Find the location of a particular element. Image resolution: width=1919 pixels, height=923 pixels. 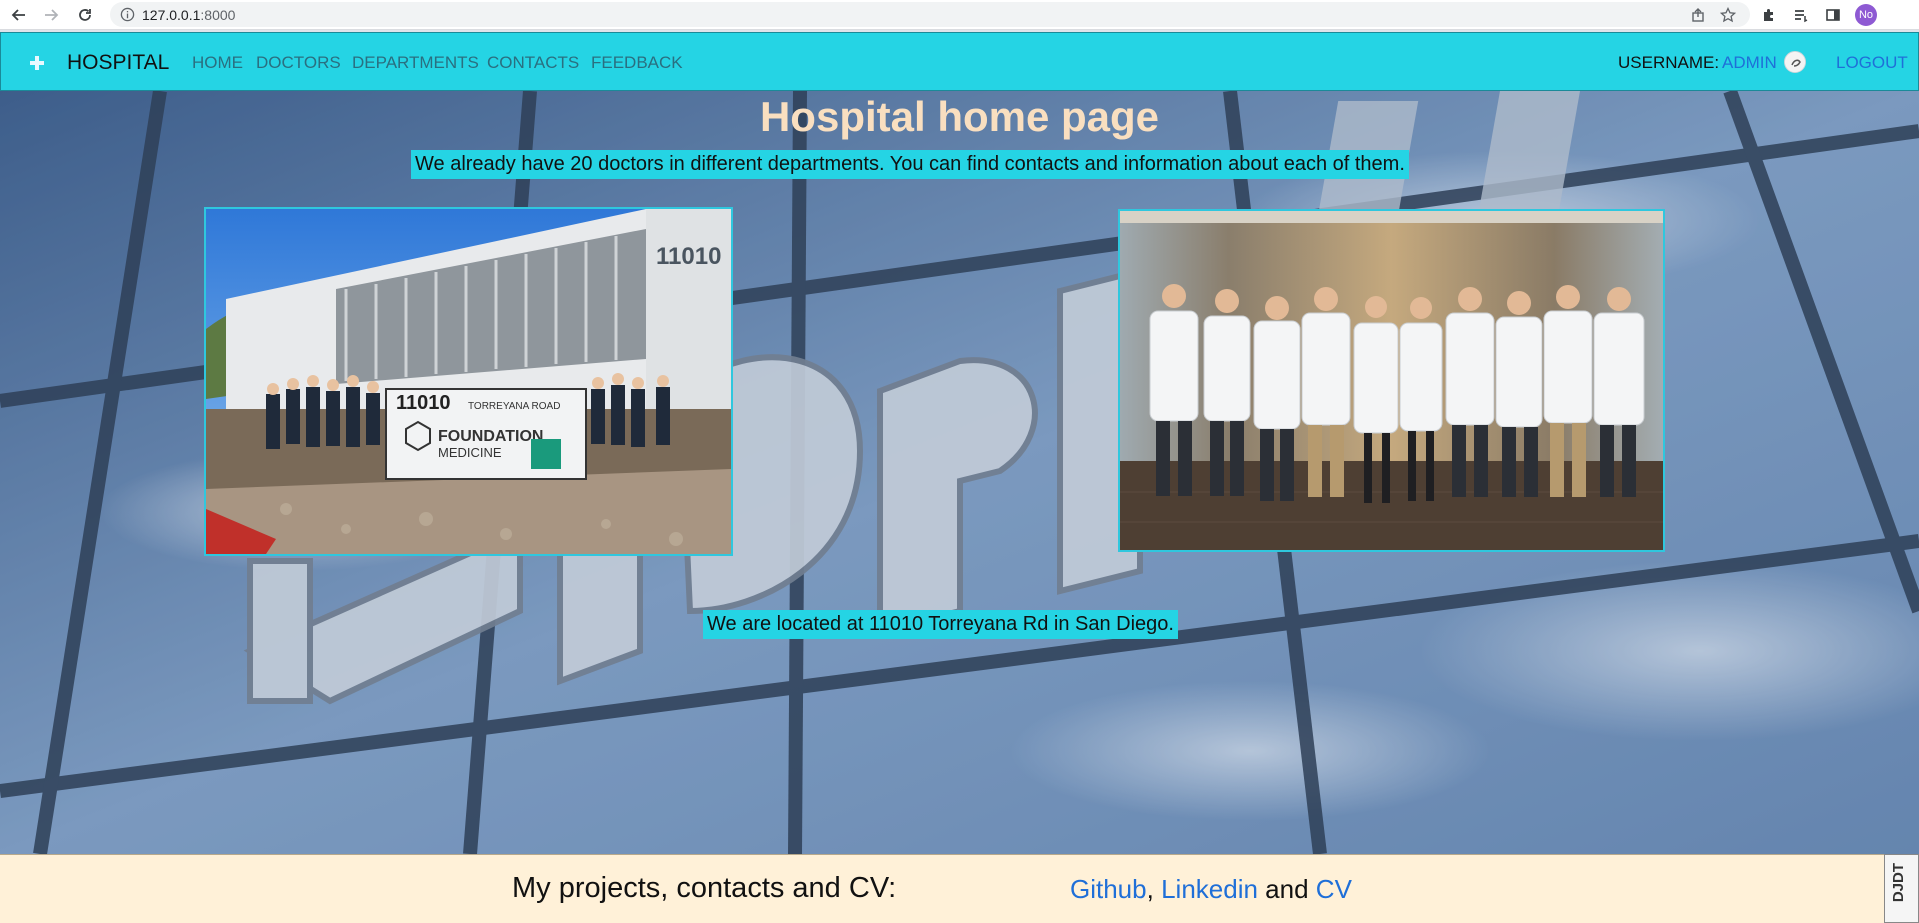

side-panel-icon is located at coordinates (1833, 15).